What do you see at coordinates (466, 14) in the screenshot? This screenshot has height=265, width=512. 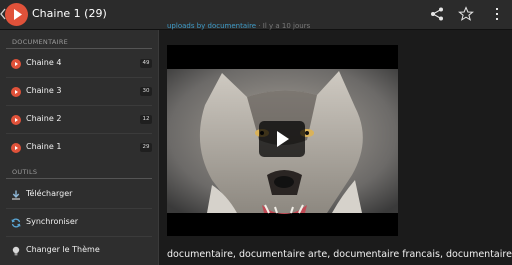 I see `star-icon` at bounding box center [466, 14].